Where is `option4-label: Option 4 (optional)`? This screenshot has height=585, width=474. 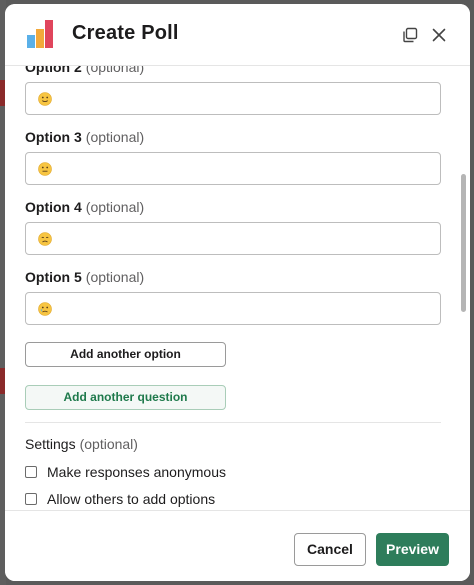 option4-label: Option 4 (optional) is located at coordinates (85, 207).